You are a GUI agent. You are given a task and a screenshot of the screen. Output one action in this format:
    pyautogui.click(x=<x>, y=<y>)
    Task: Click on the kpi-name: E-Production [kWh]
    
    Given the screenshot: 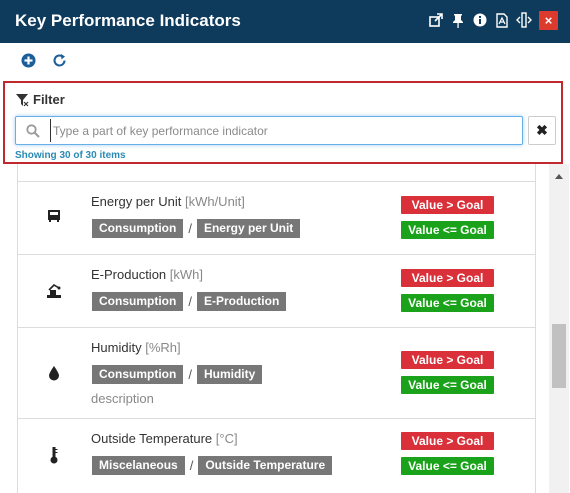 What is the action you would take?
    pyautogui.click(x=147, y=274)
    